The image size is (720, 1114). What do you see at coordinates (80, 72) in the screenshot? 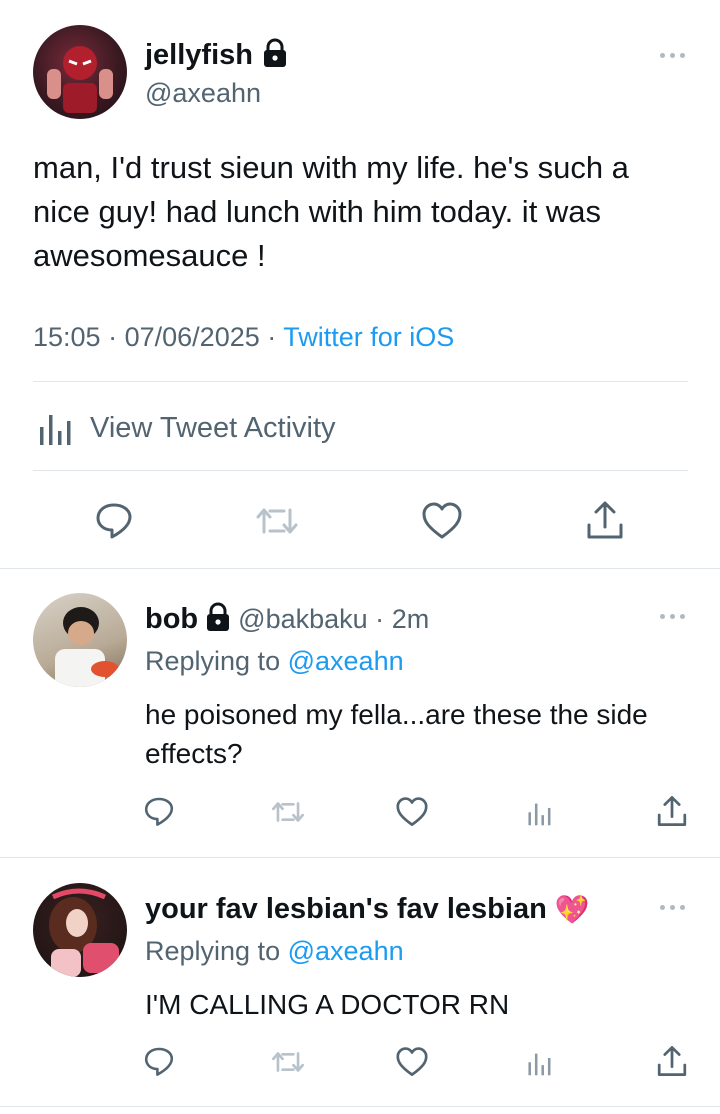
I see `author-avatar` at bounding box center [80, 72].